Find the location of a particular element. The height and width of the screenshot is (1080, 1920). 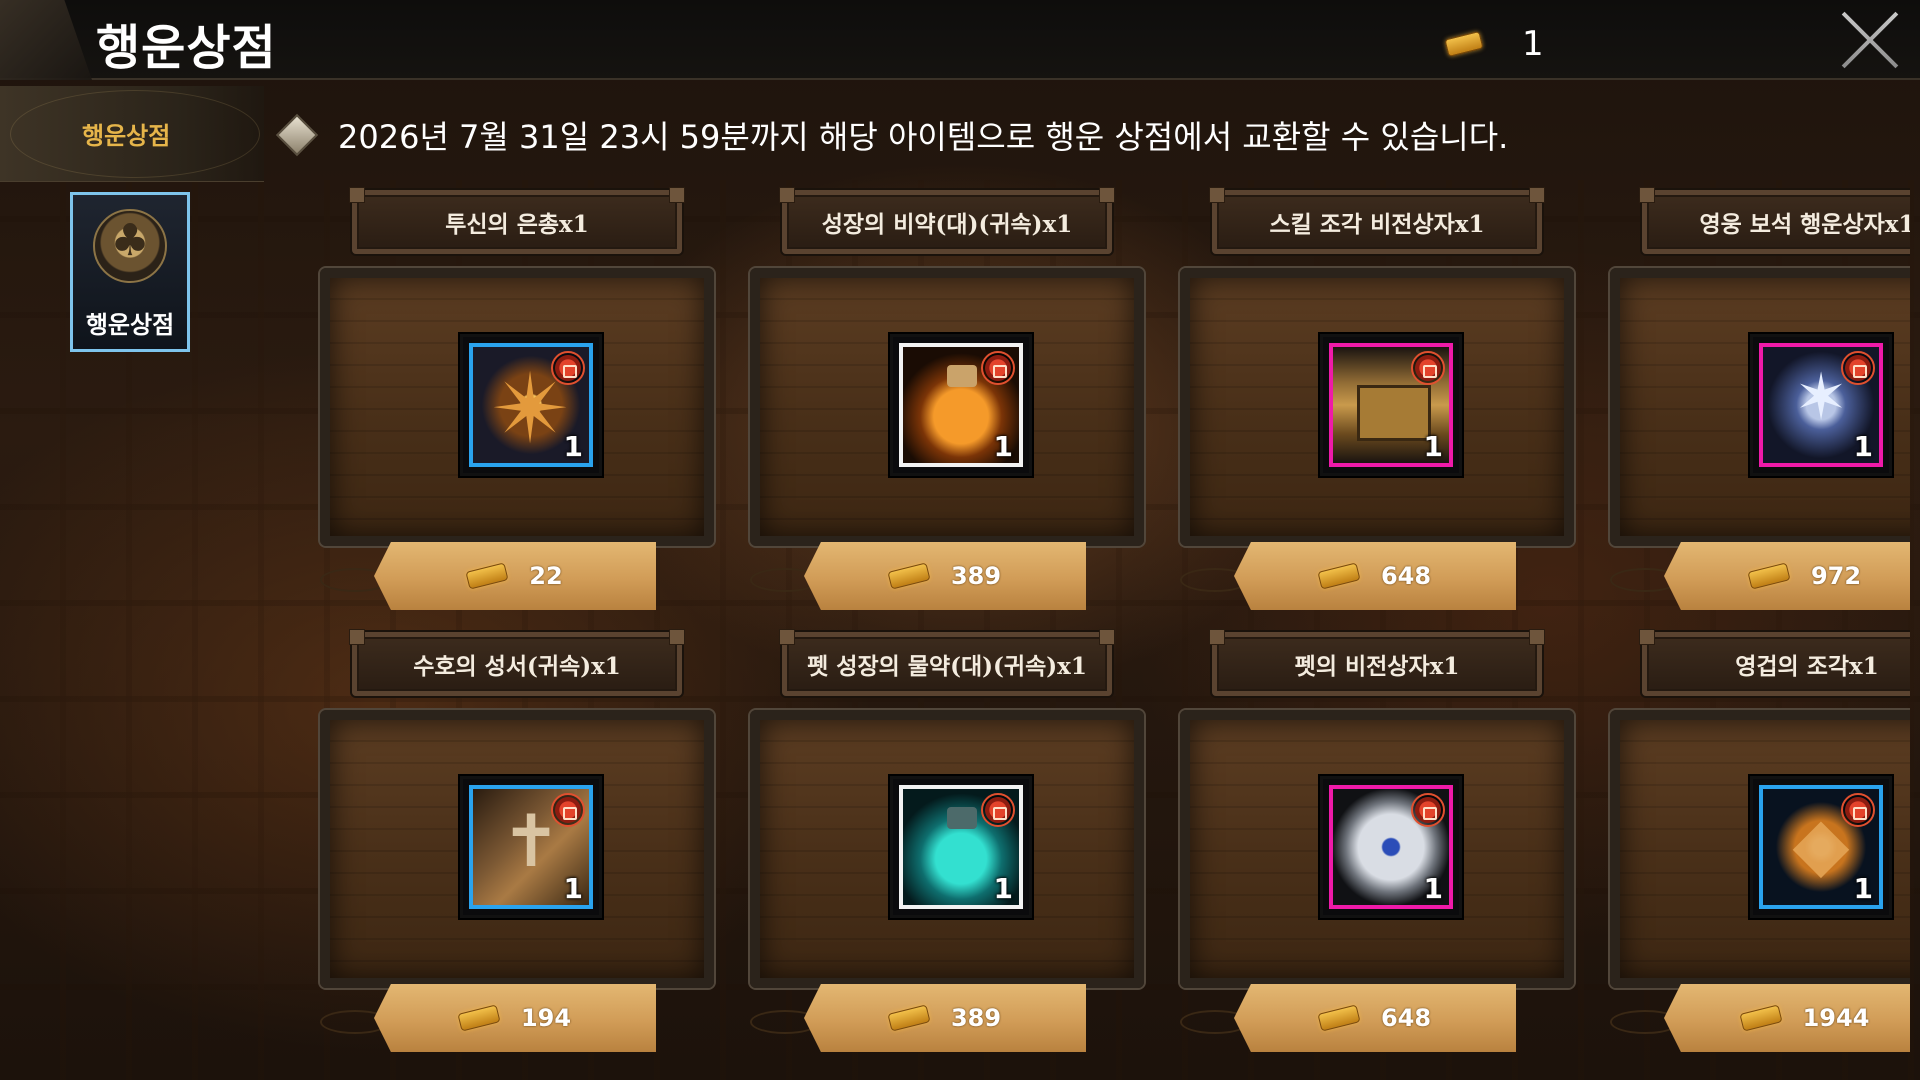

item-name: 투신의 은총x1 is located at coordinates (517, 220).